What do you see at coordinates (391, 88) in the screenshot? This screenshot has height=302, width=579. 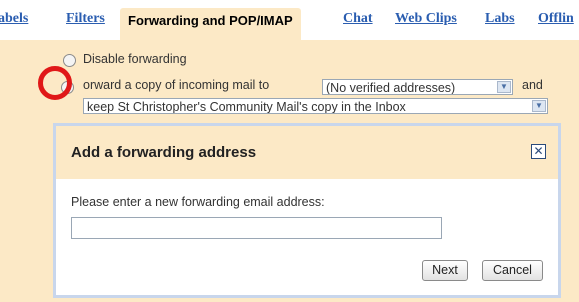 I see `forward-address-select-value: (No verified addresses)` at bounding box center [391, 88].